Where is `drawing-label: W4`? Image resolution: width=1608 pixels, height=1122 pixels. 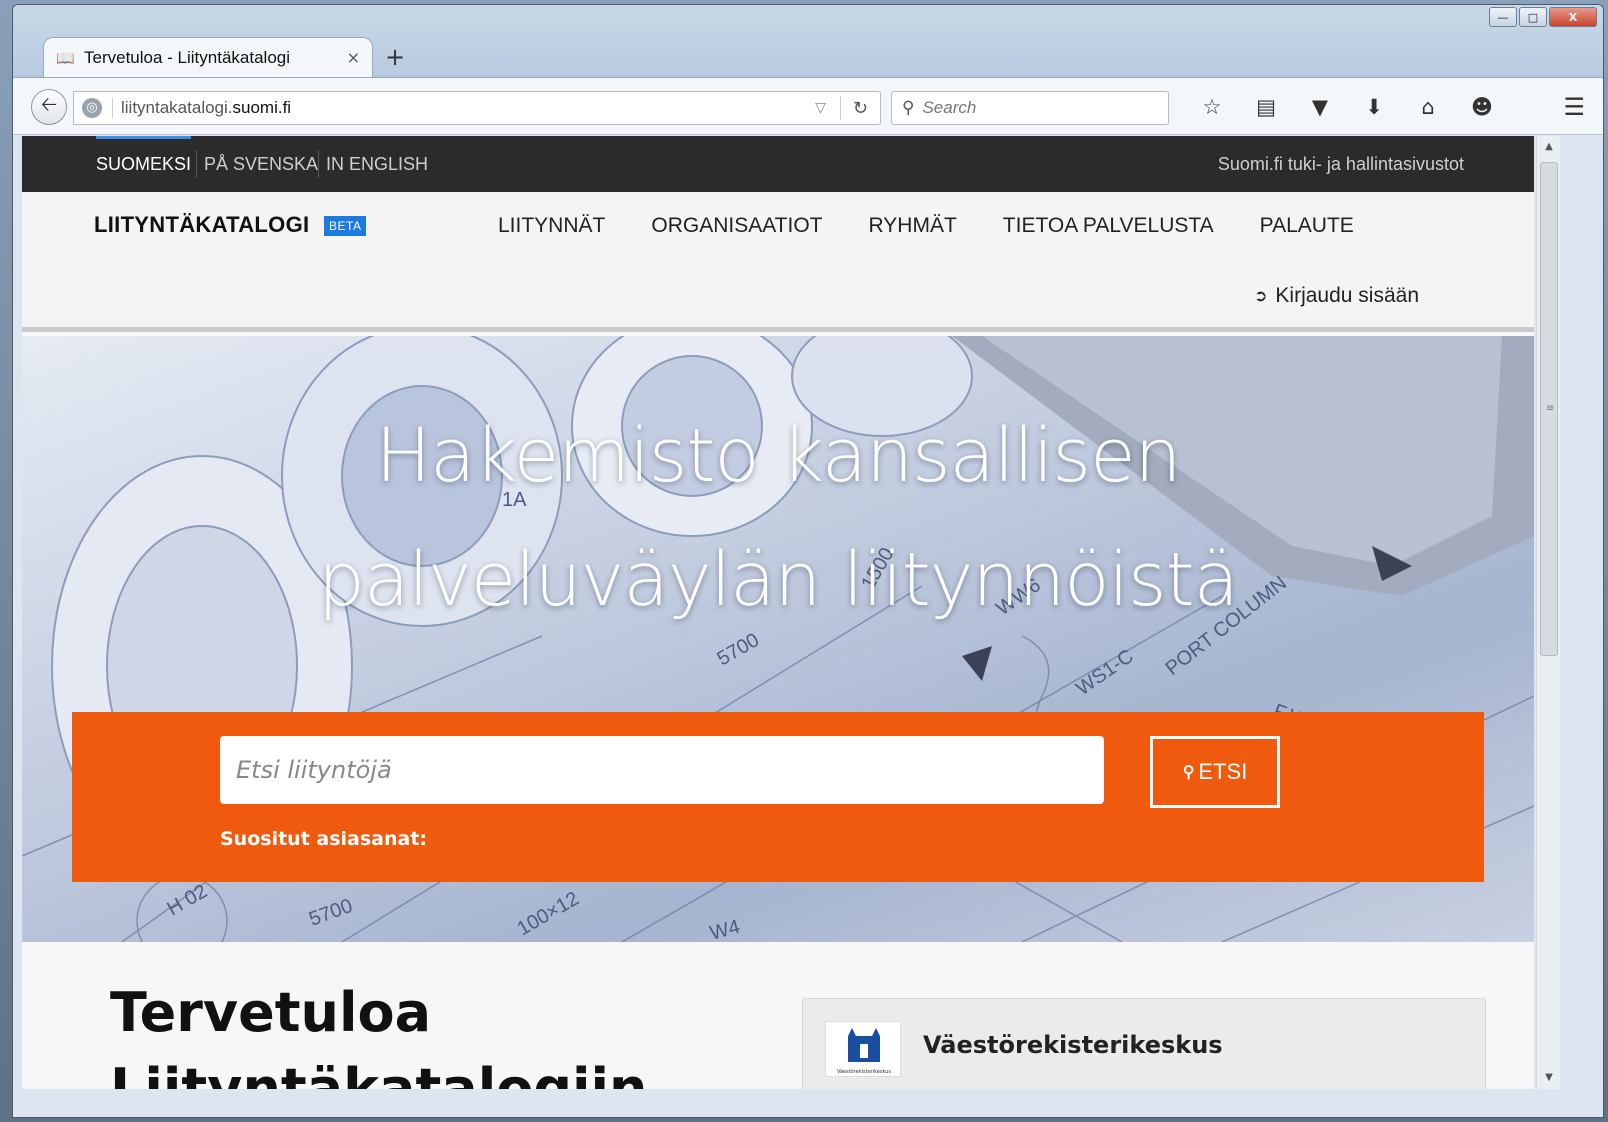
drawing-label: W4 is located at coordinates (725, 929).